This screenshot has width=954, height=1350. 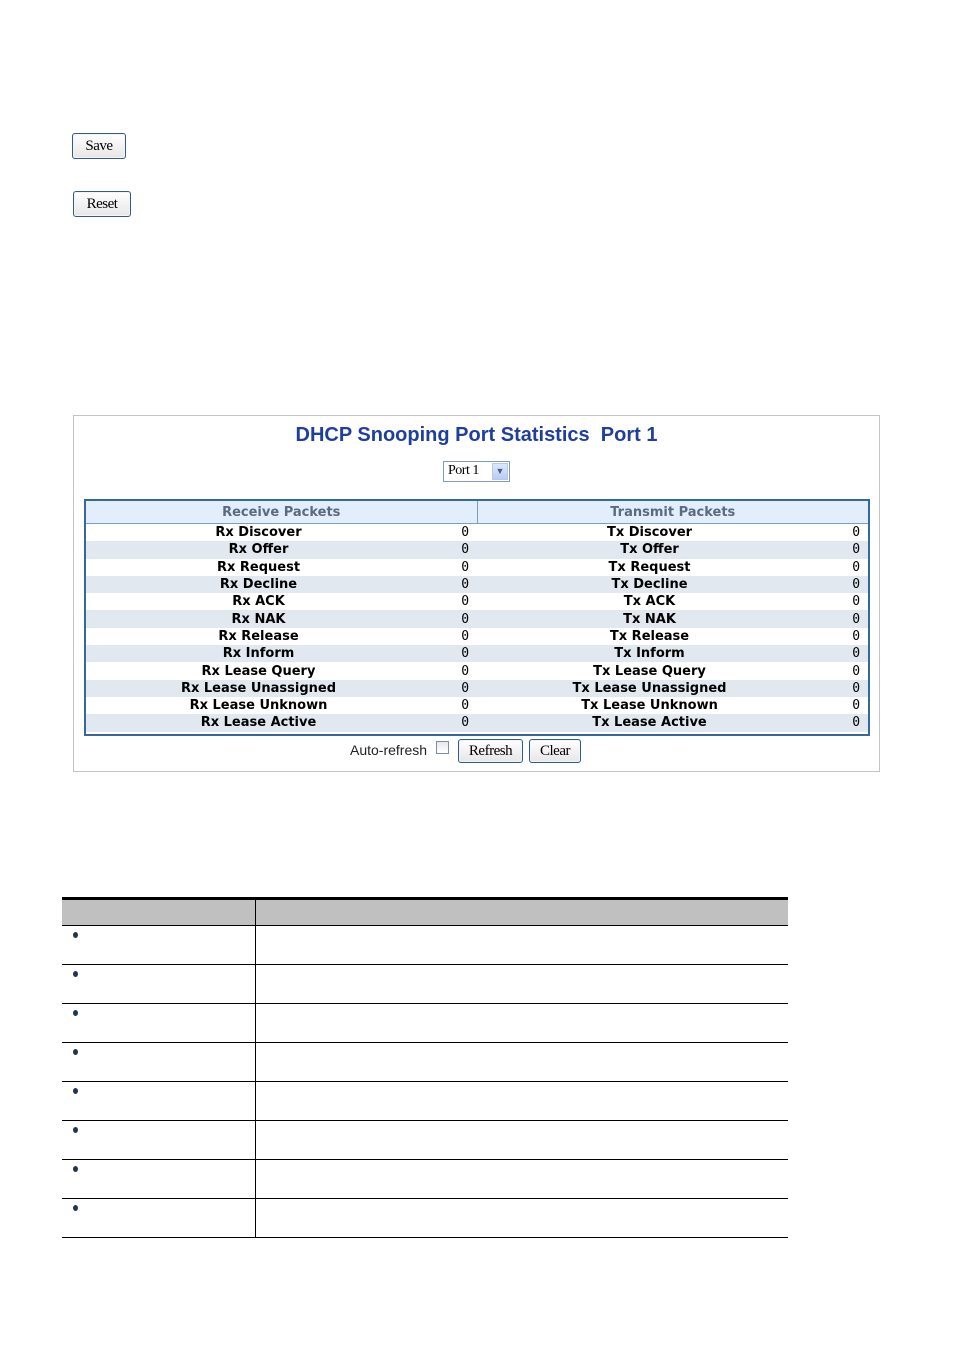 I want to click on rx-label: Rx Lease Active, so click(x=258, y=723).